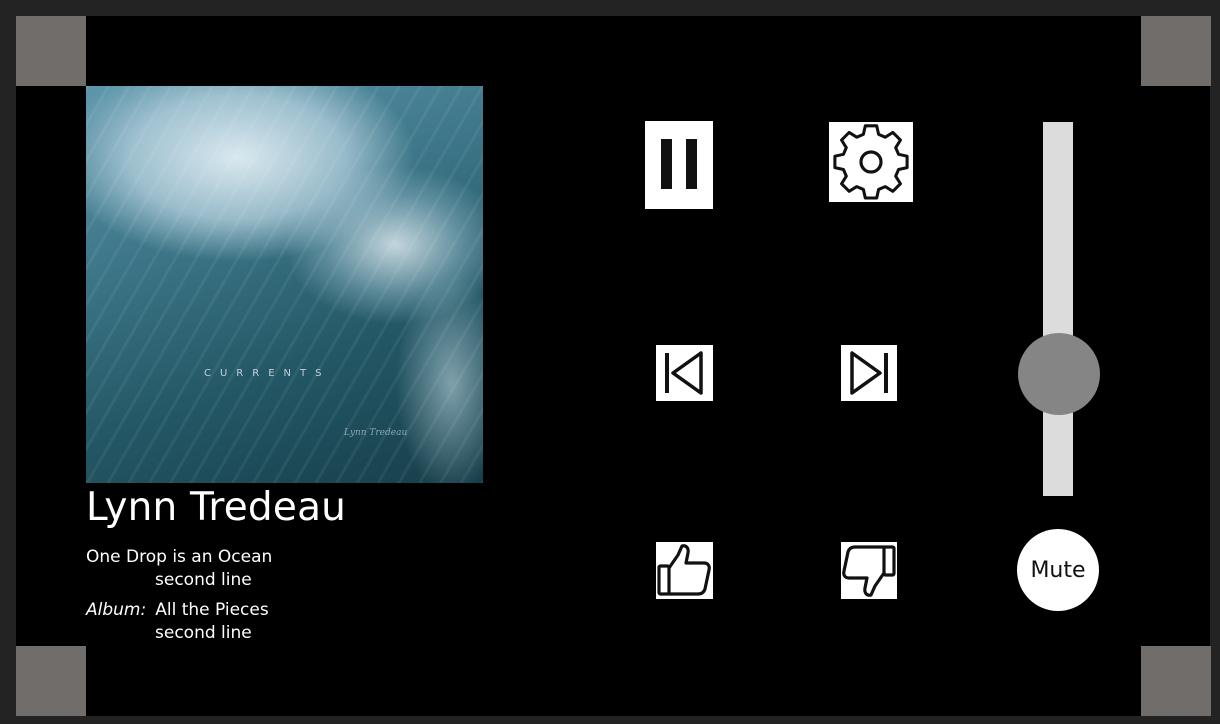 The height and width of the screenshot is (724, 1220). I want to click on song-title-second-line: second line, so click(203, 580).